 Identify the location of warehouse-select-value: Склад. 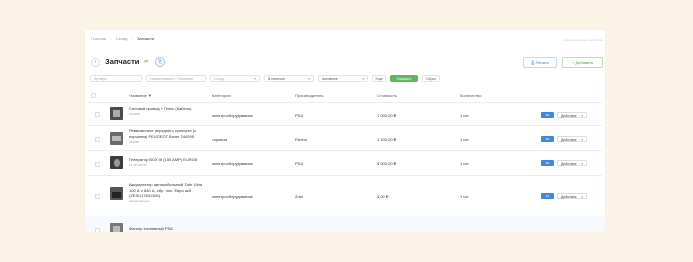
(219, 79).